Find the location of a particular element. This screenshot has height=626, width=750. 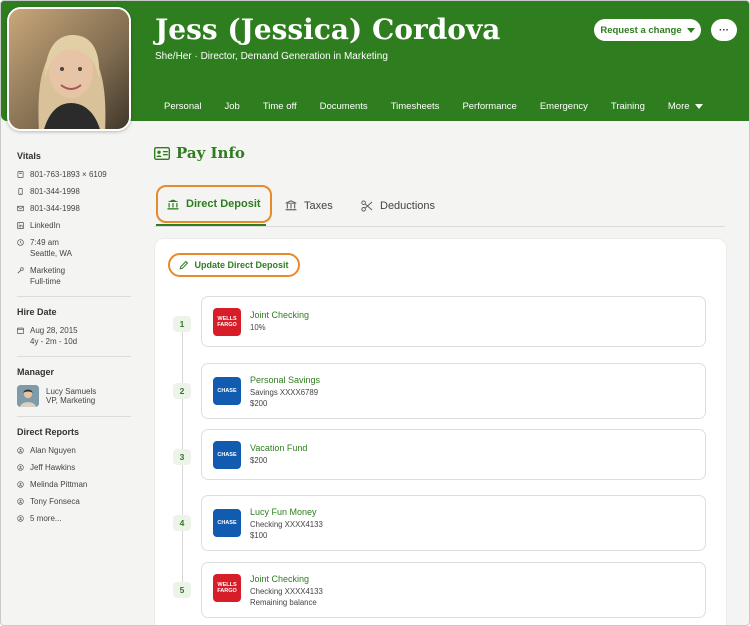

direct-report-item: Jeff Hawkins is located at coordinates (75, 467).